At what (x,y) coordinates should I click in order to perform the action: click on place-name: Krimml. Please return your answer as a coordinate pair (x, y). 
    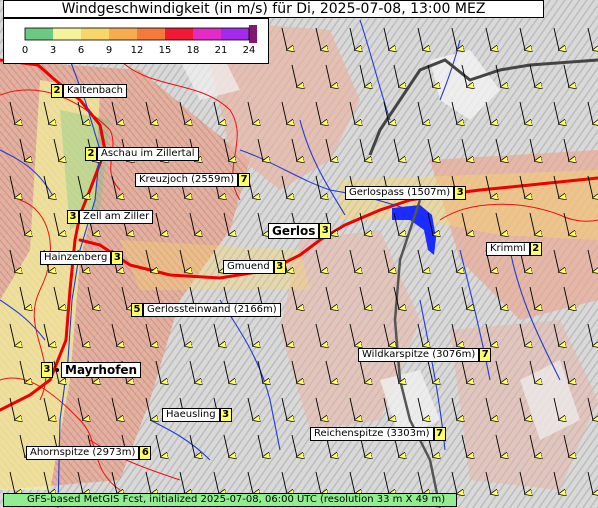
    Looking at the image, I should click on (508, 249).